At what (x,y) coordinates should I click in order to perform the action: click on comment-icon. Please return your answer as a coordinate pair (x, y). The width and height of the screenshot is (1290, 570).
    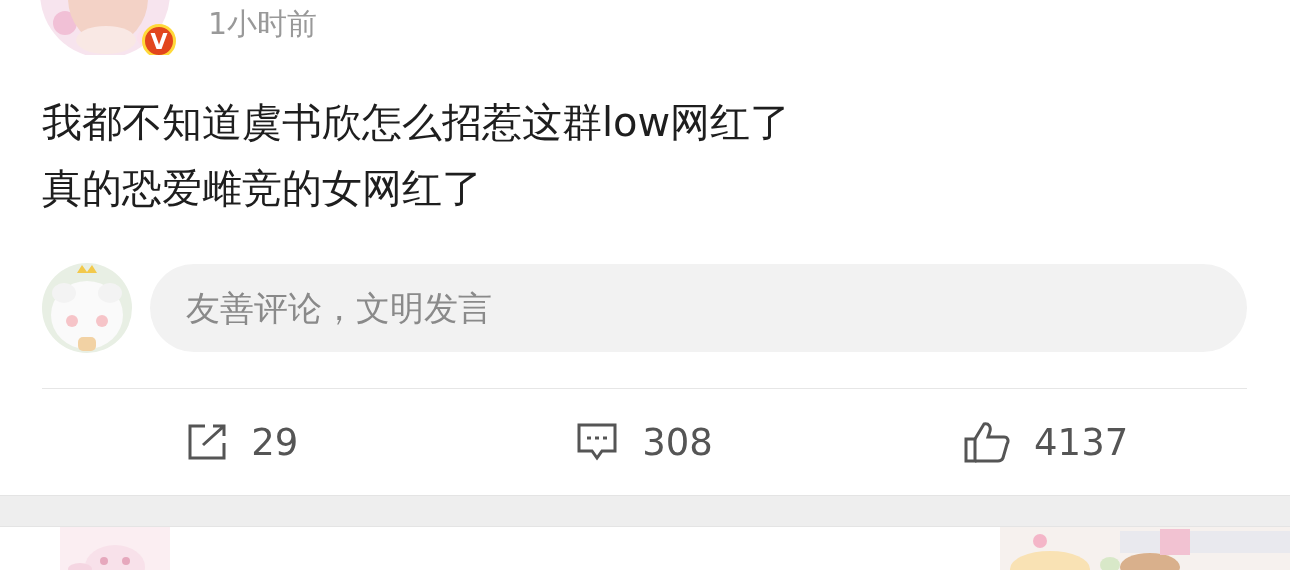
    Looking at the image, I should click on (597, 442).